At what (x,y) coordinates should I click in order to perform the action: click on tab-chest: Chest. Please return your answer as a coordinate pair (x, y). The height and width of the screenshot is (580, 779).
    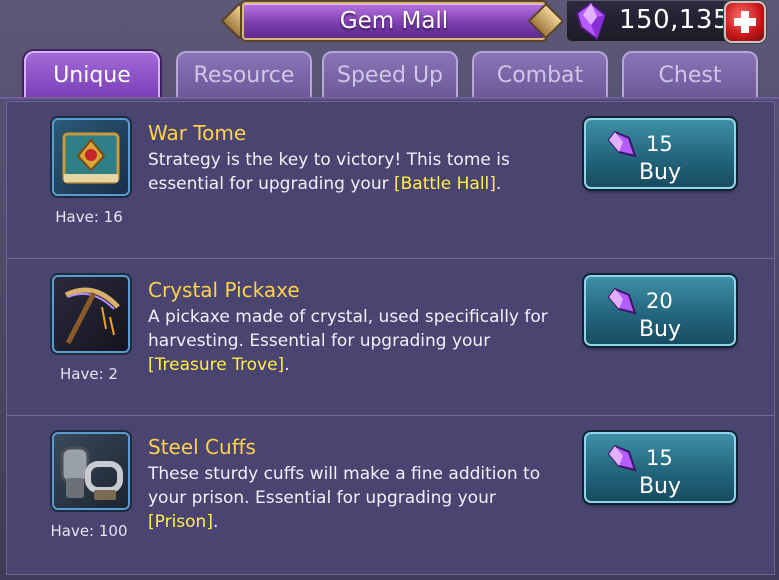
    Looking at the image, I should click on (690, 74).